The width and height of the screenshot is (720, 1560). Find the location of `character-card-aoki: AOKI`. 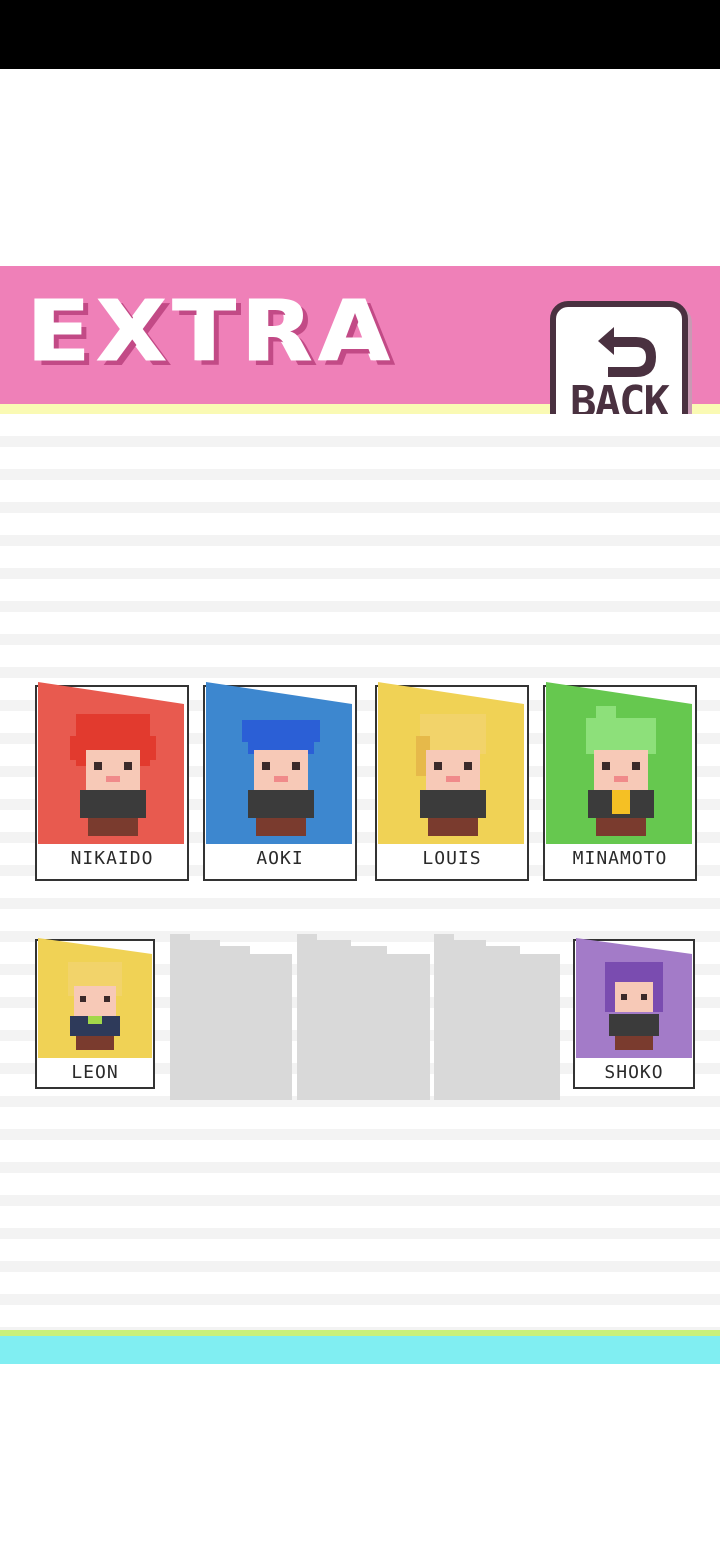

character-card-aoki: AOKI is located at coordinates (280, 780).